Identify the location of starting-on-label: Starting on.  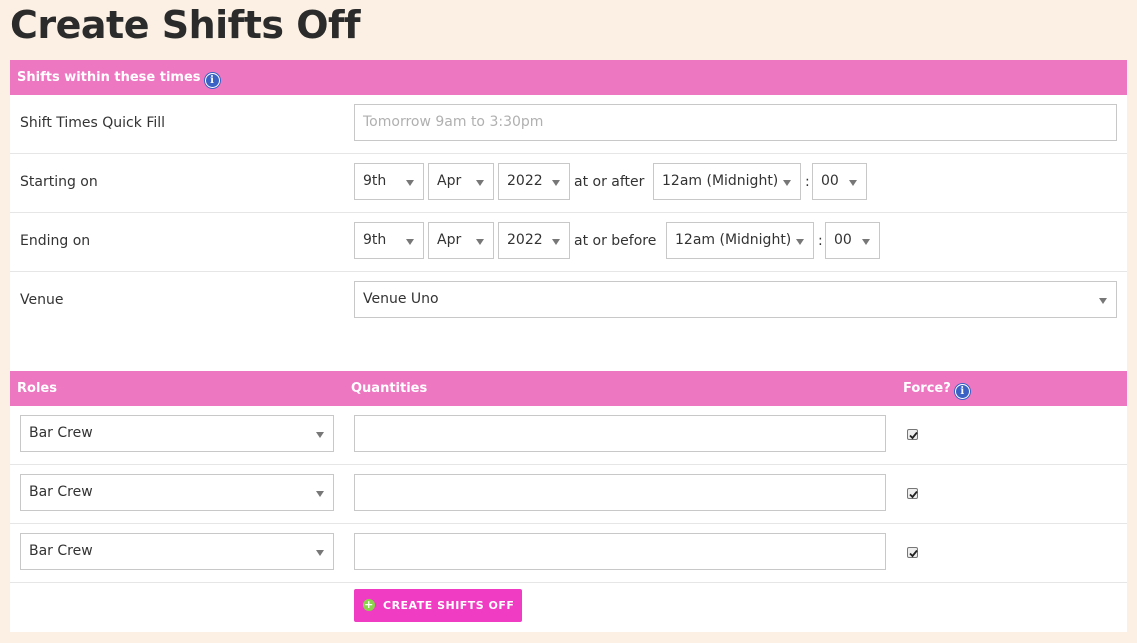
(59, 182).